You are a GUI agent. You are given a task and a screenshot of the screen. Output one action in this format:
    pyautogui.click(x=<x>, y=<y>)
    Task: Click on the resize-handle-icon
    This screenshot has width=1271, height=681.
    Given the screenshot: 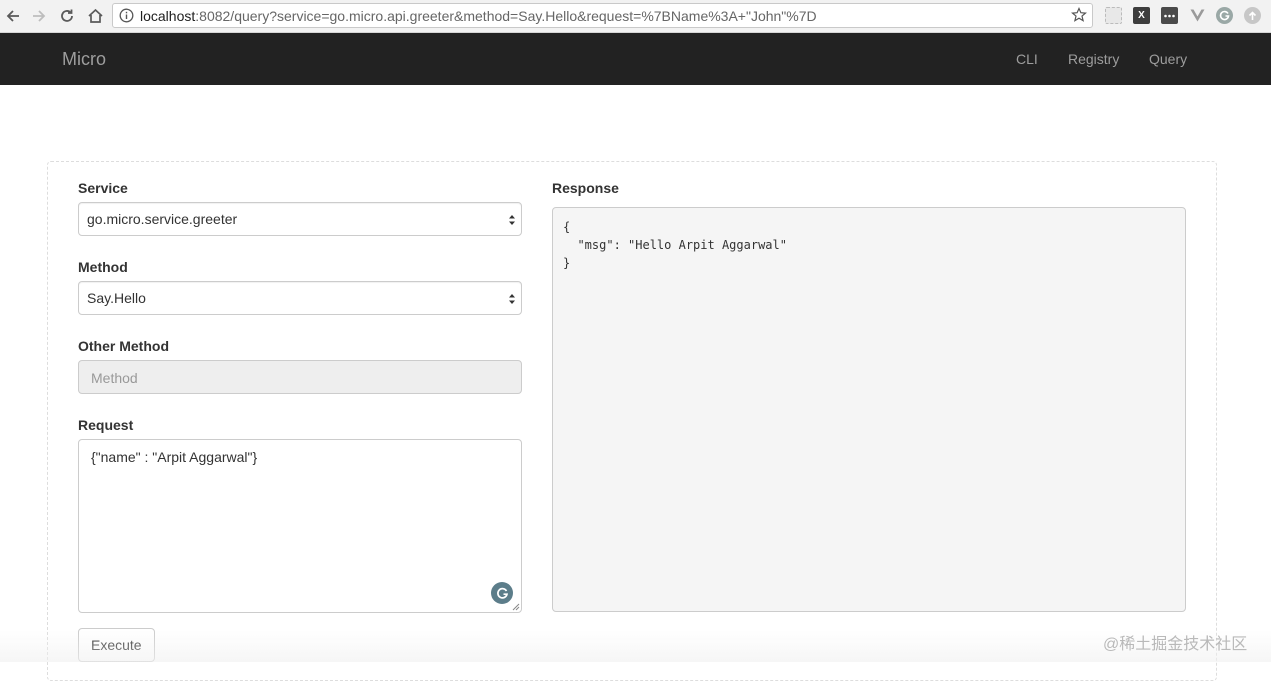 What is the action you would take?
    pyautogui.click(x=516, y=607)
    